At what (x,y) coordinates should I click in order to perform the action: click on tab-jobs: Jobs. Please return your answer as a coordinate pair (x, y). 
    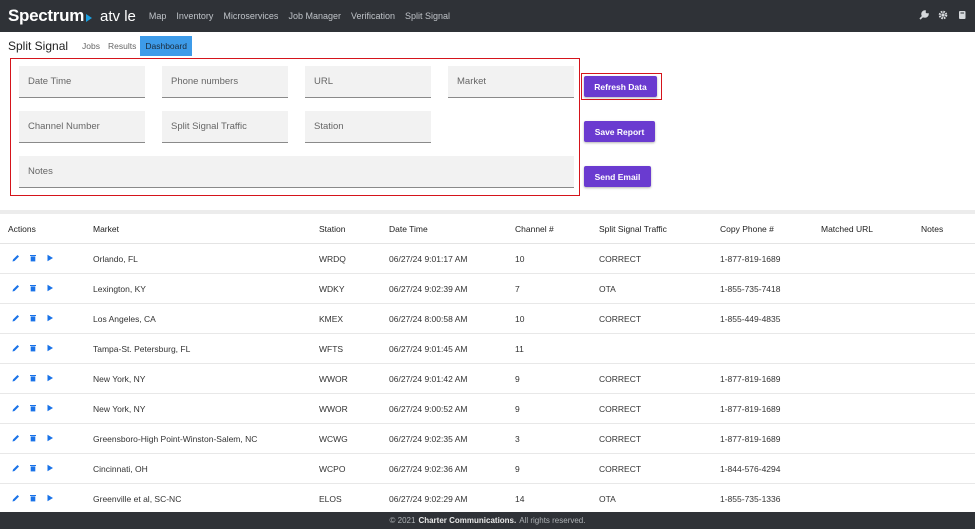
    Looking at the image, I should click on (91, 46).